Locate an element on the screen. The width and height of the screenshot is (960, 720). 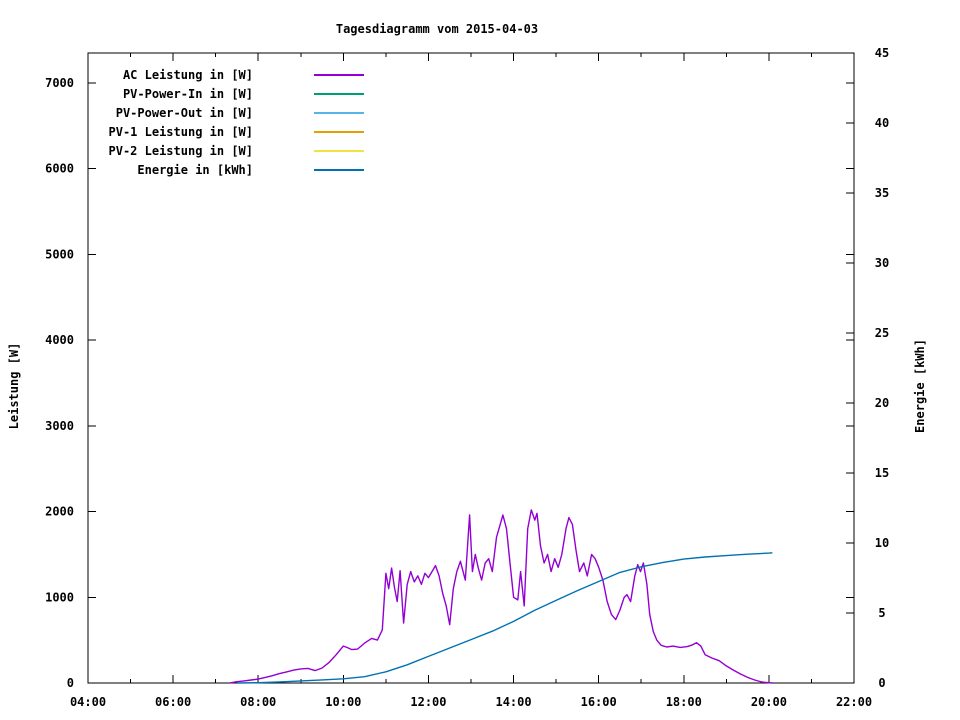
x-tick-label: 14:00 is located at coordinates (513, 702).